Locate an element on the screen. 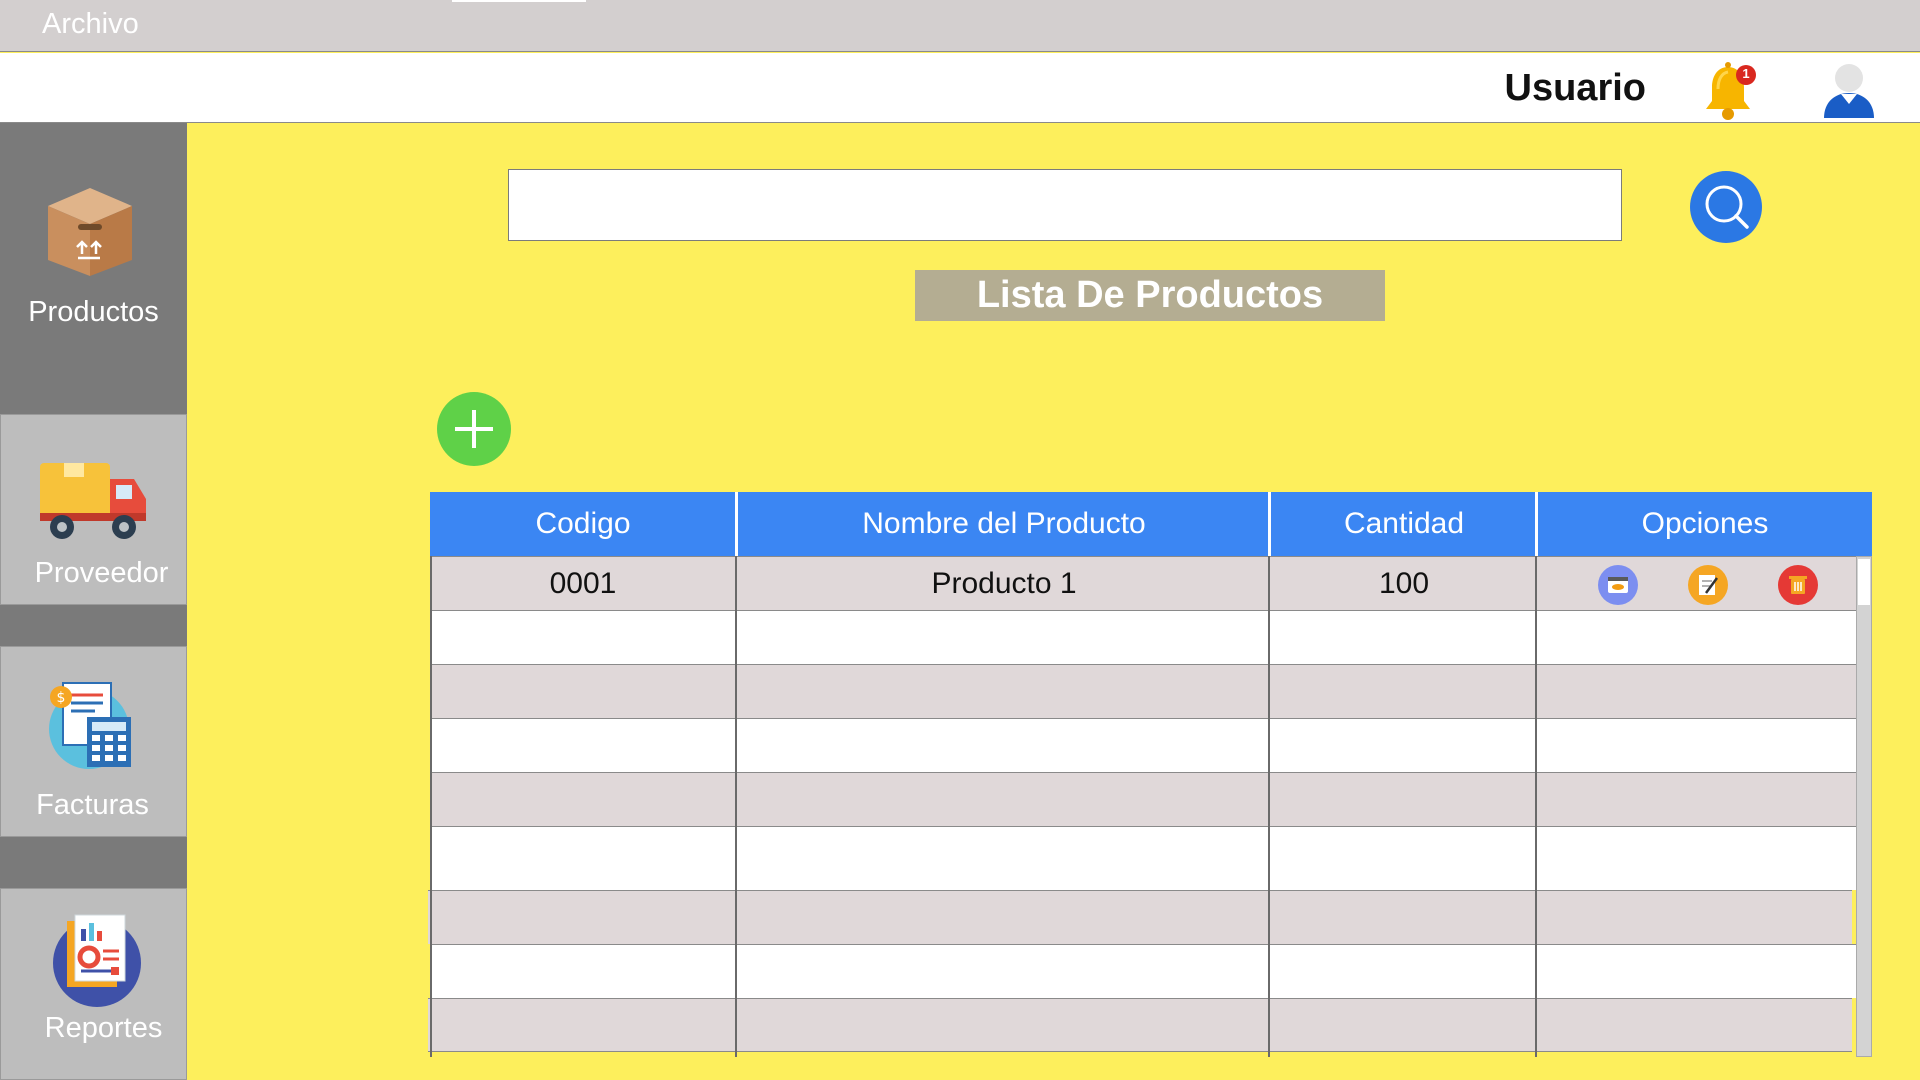 Image resolution: width=1920 pixels, height=1080 pixels. column-header-nombre: Nombre del Producto is located at coordinates (1004, 523).